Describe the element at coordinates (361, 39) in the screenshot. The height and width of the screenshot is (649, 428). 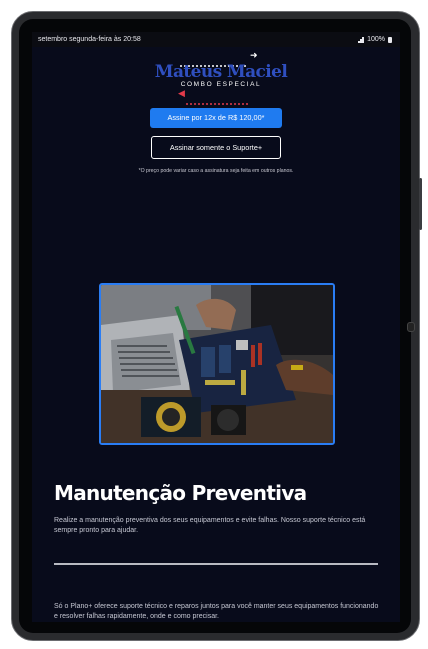
I see `signal-icon` at that location.